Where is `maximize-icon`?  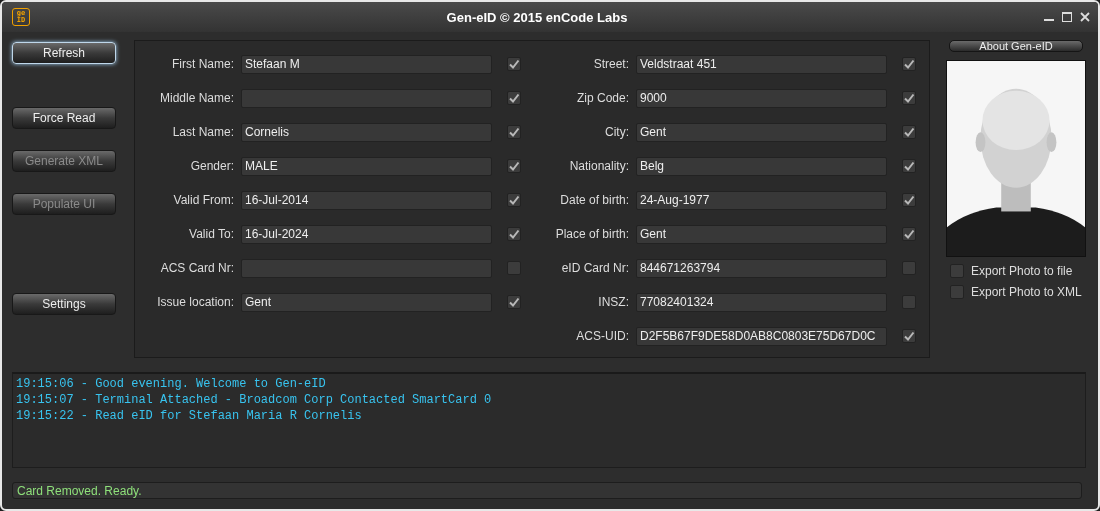 maximize-icon is located at coordinates (1067, 17).